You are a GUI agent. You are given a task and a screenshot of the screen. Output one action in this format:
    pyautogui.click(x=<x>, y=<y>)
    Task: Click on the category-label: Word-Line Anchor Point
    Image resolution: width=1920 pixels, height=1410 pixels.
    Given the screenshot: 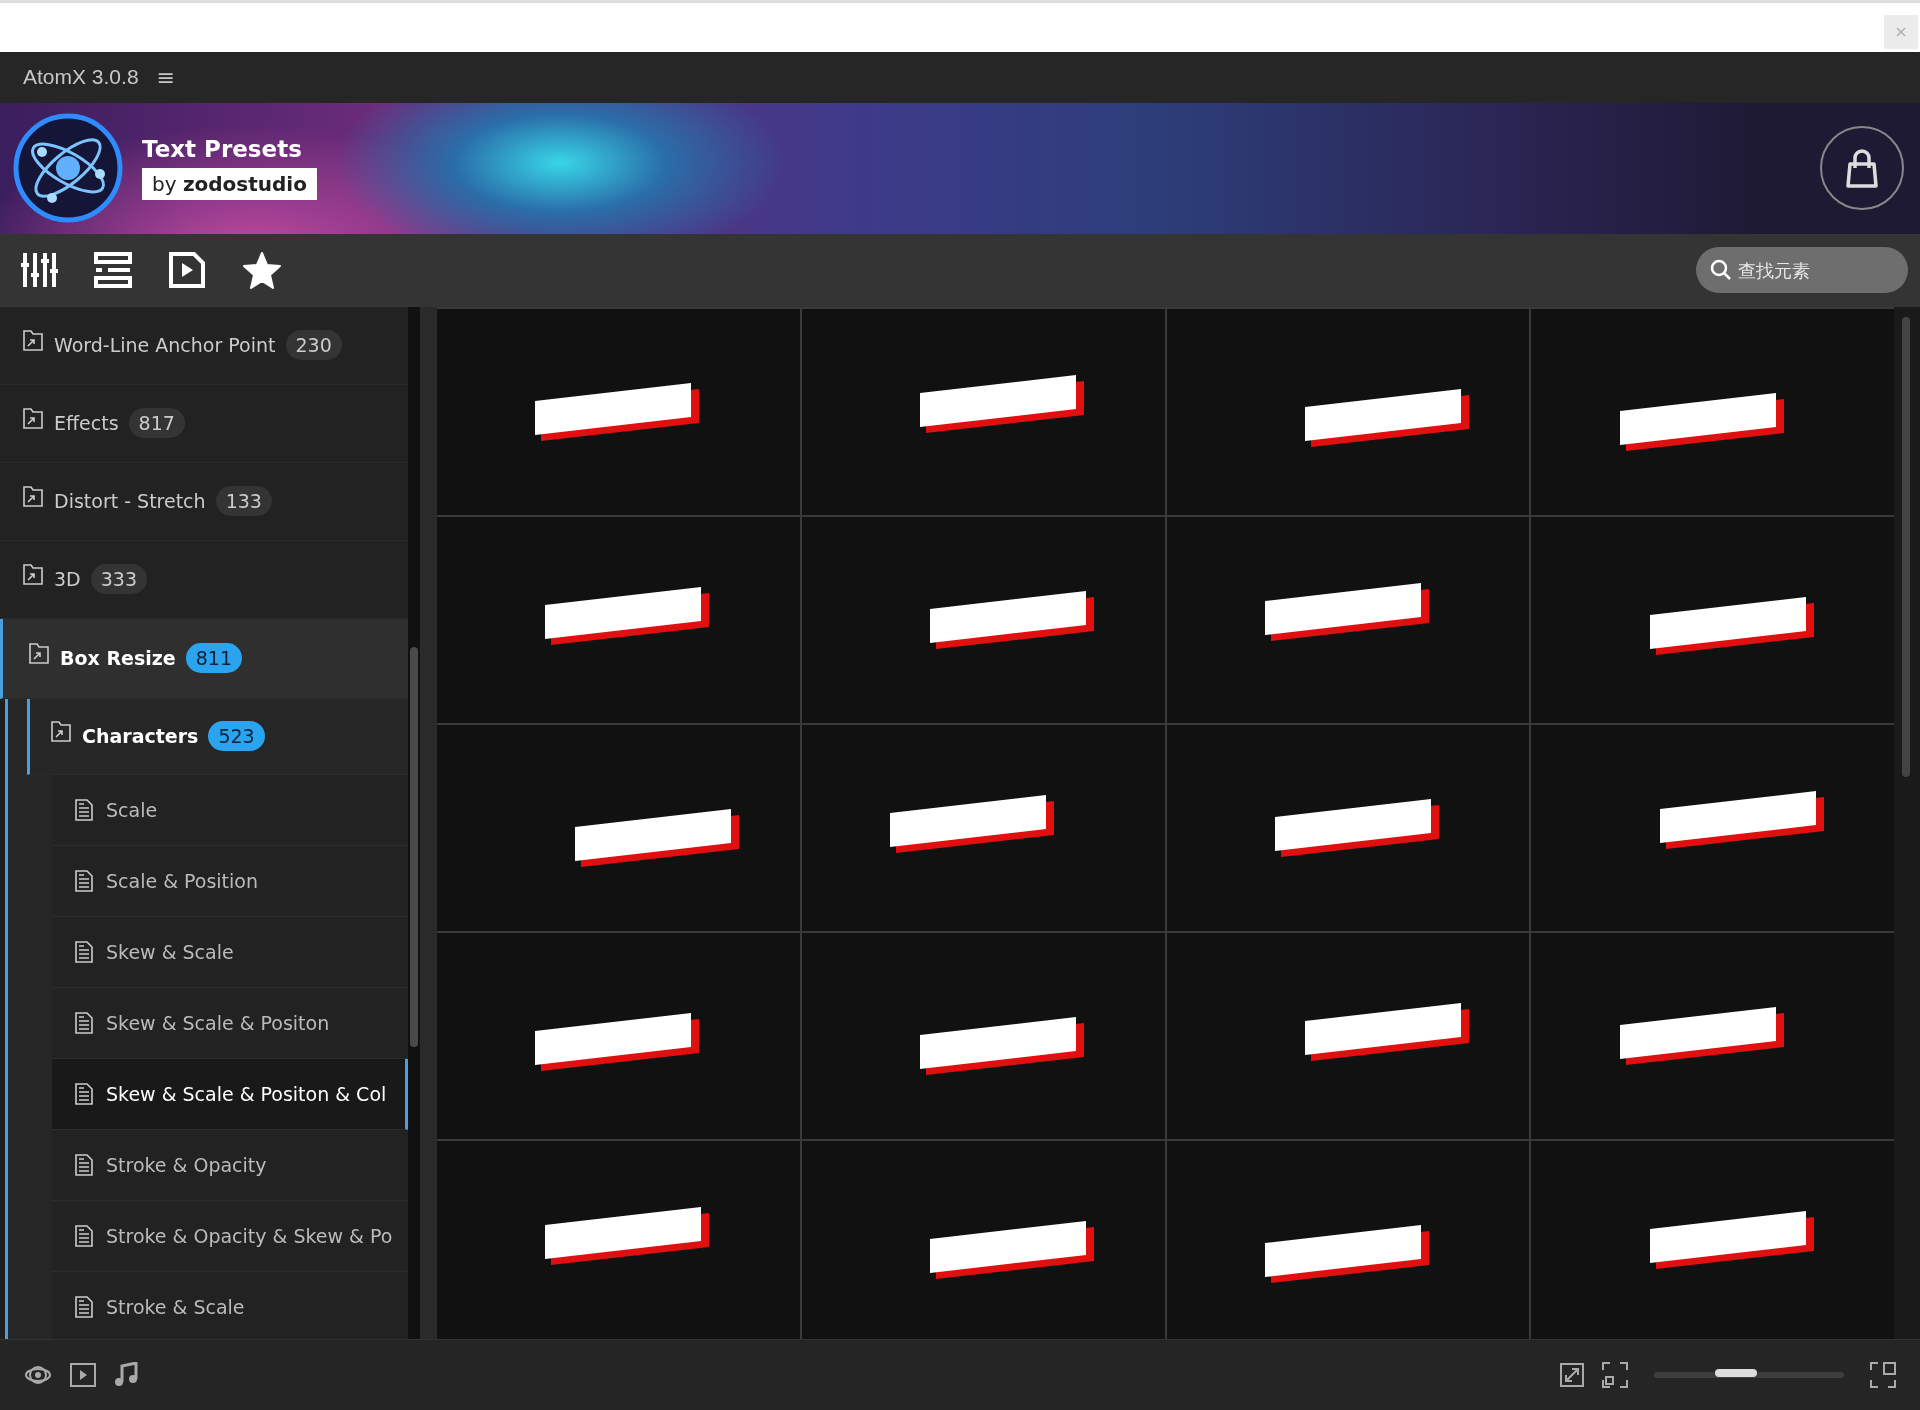 What is the action you would take?
    pyautogui.click(x=165, y=345)
    